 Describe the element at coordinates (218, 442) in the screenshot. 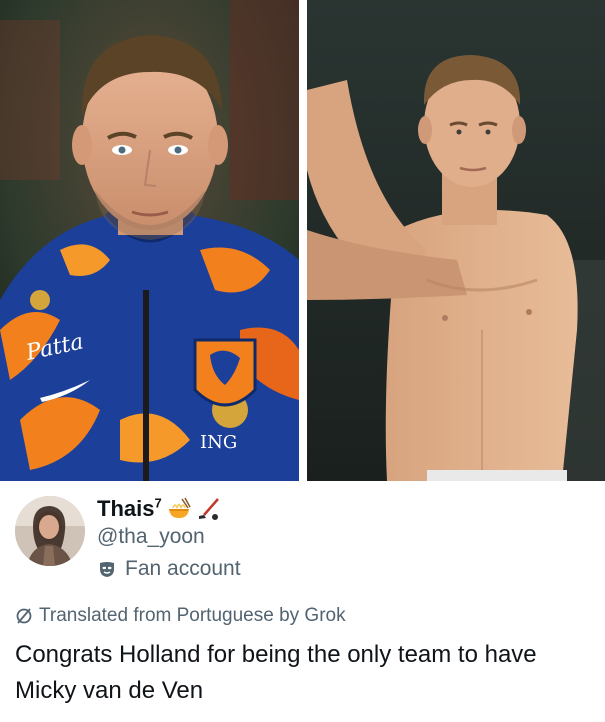

I see `ing-logo-text: ING` at that location.